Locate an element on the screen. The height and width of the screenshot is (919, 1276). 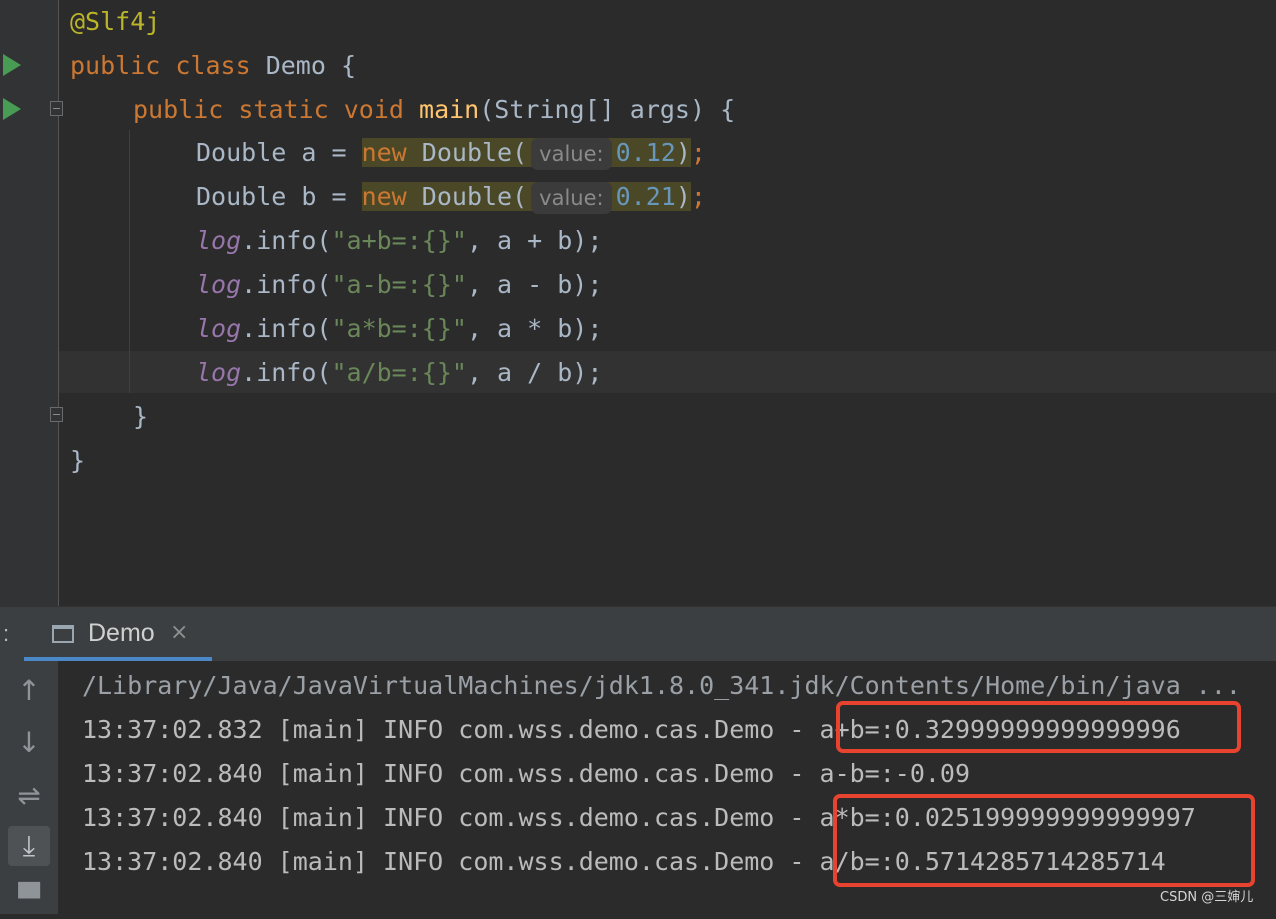
code-line-class: public class Demo { is located at coordinates (213, 66).